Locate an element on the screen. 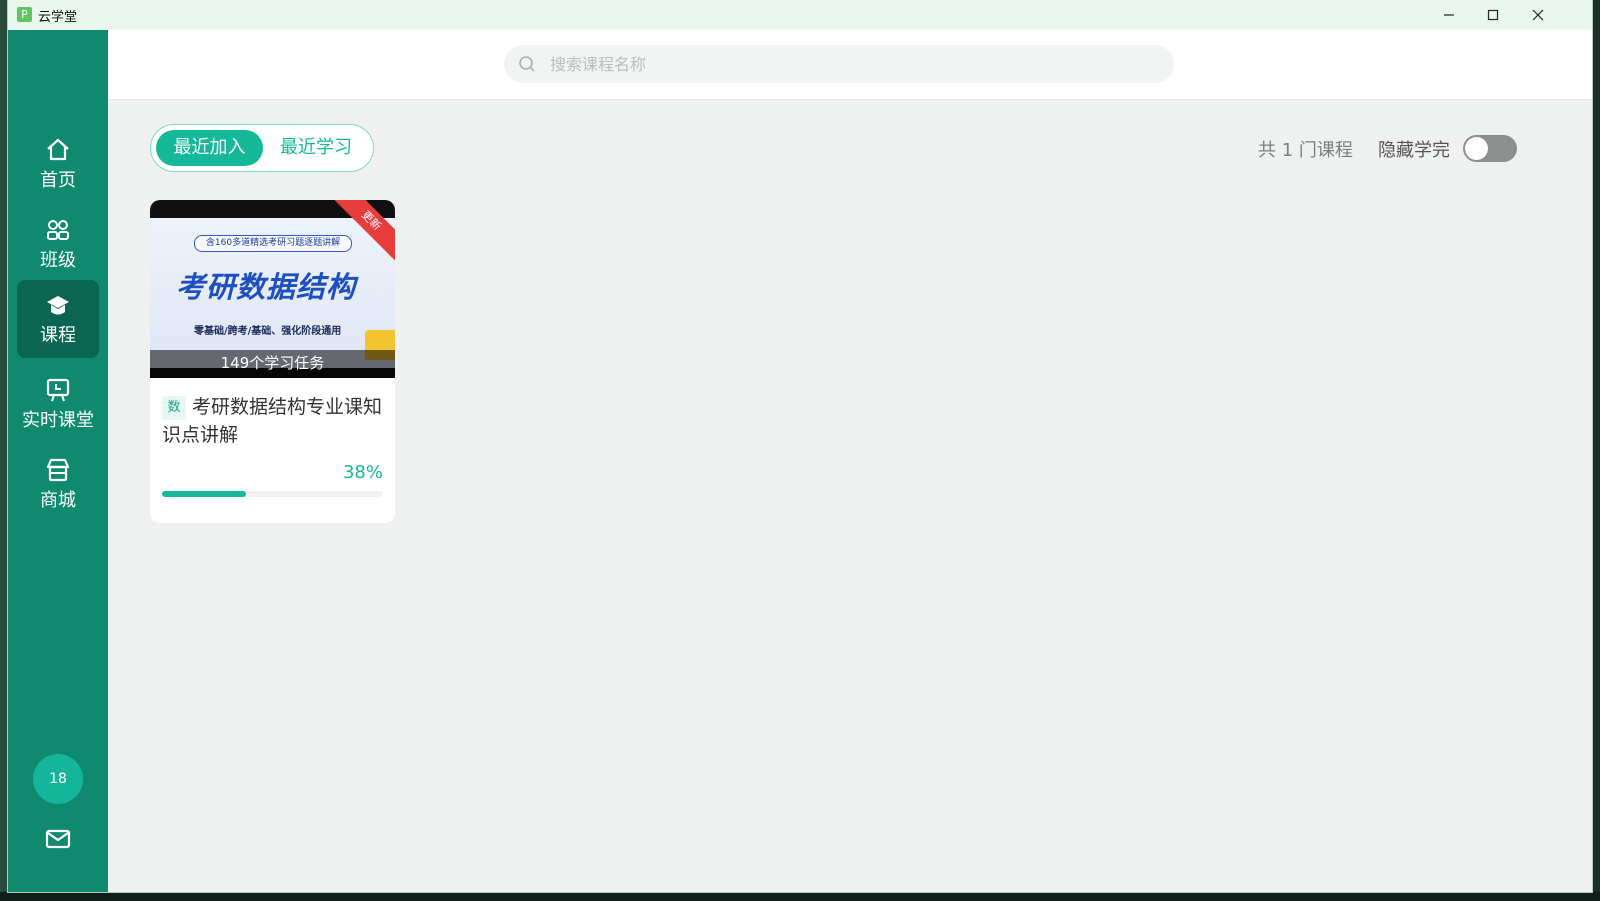 This screenshot has width=1600, height=901. app-logo-icon: P is located at coordinates (24, 14).